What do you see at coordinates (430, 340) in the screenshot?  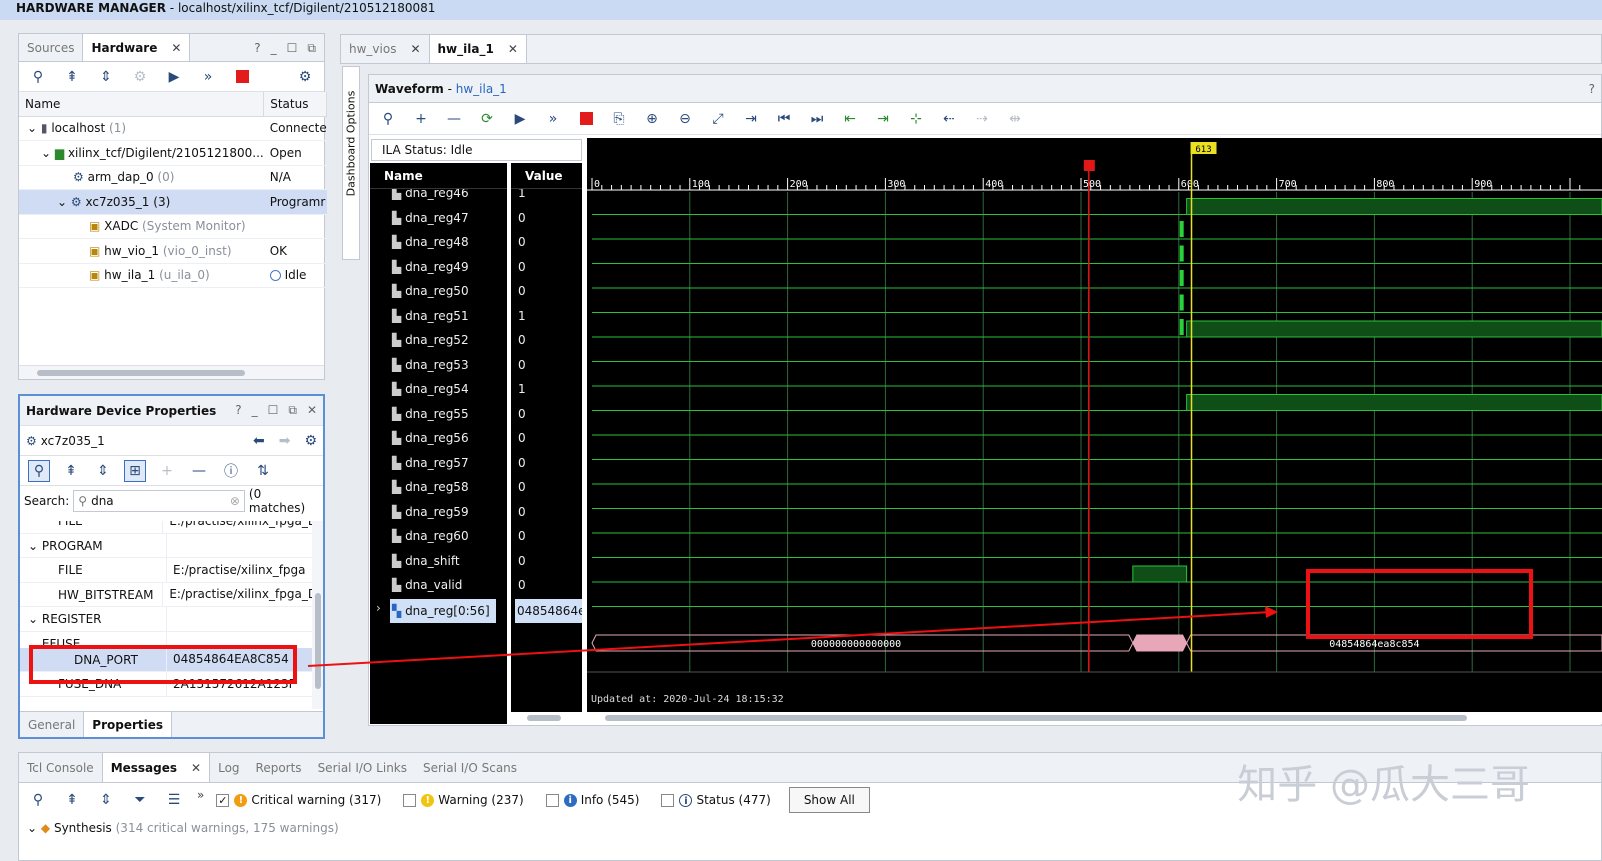 I see `signal-name: ▙ dna_reg52` at bounding box center [430, 340].